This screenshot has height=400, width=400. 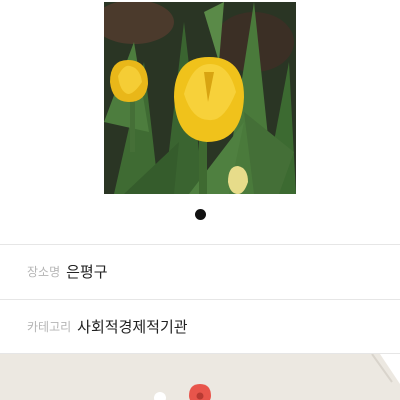 What do you see at coordinates (132, 327) in the screenshot?
I see `category-value: 사회적경제적기관` at bounding box center [132, 327].